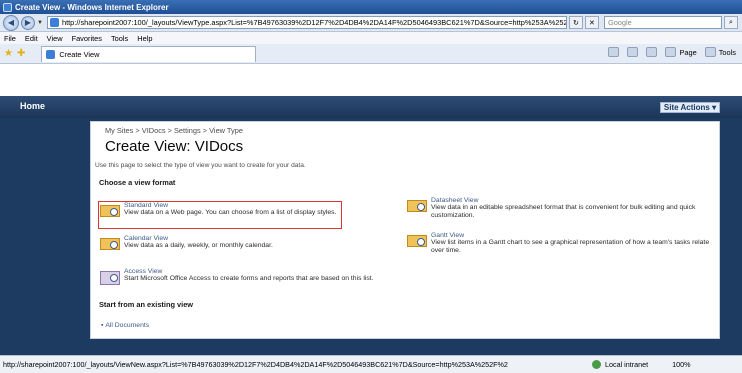 Image resolution: width=742 pixels, height=373 pixels. I want to click on site-header: Home Site Actions ▾, so click(371, 107).